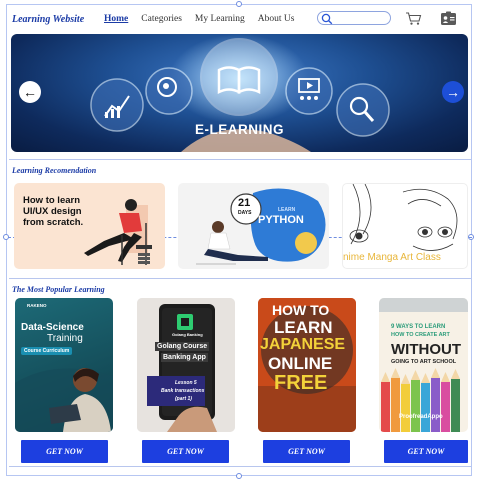 This screenshot has width=480, height=480. I want to click on popular-section-title: The Most Popular Learning, so click(58, 289).